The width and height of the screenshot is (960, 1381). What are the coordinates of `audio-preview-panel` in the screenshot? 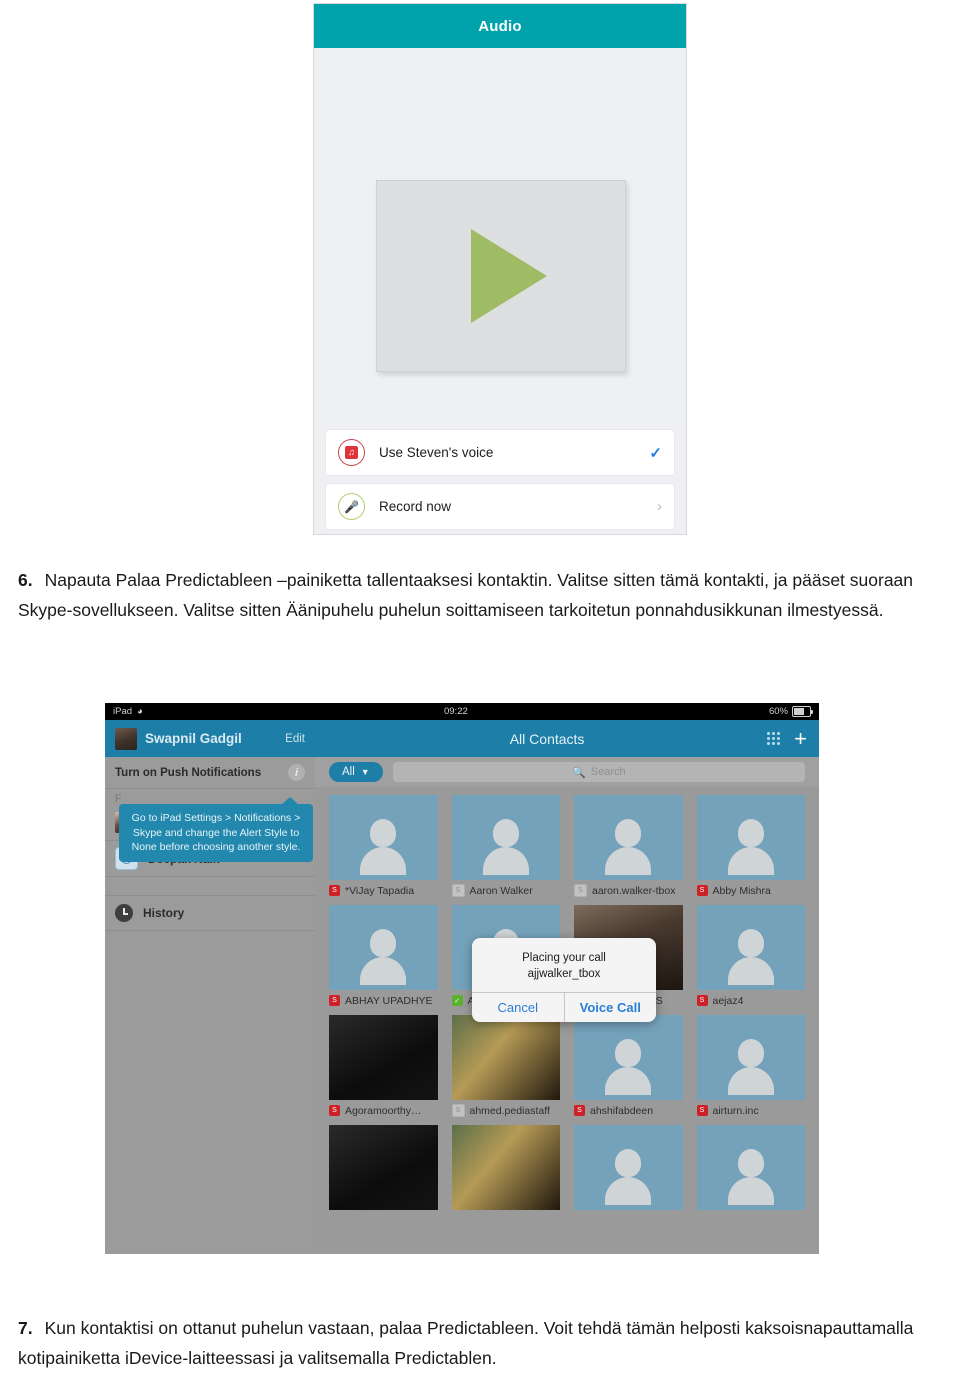 It's located at (501, 276).